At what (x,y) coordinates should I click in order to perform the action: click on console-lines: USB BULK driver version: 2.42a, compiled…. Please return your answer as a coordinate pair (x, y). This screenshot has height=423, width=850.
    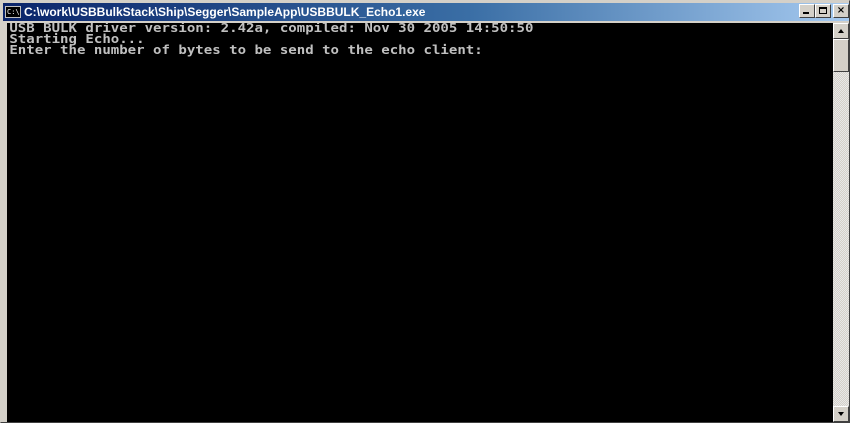
    Looking at the image, I should click on (420, 39).